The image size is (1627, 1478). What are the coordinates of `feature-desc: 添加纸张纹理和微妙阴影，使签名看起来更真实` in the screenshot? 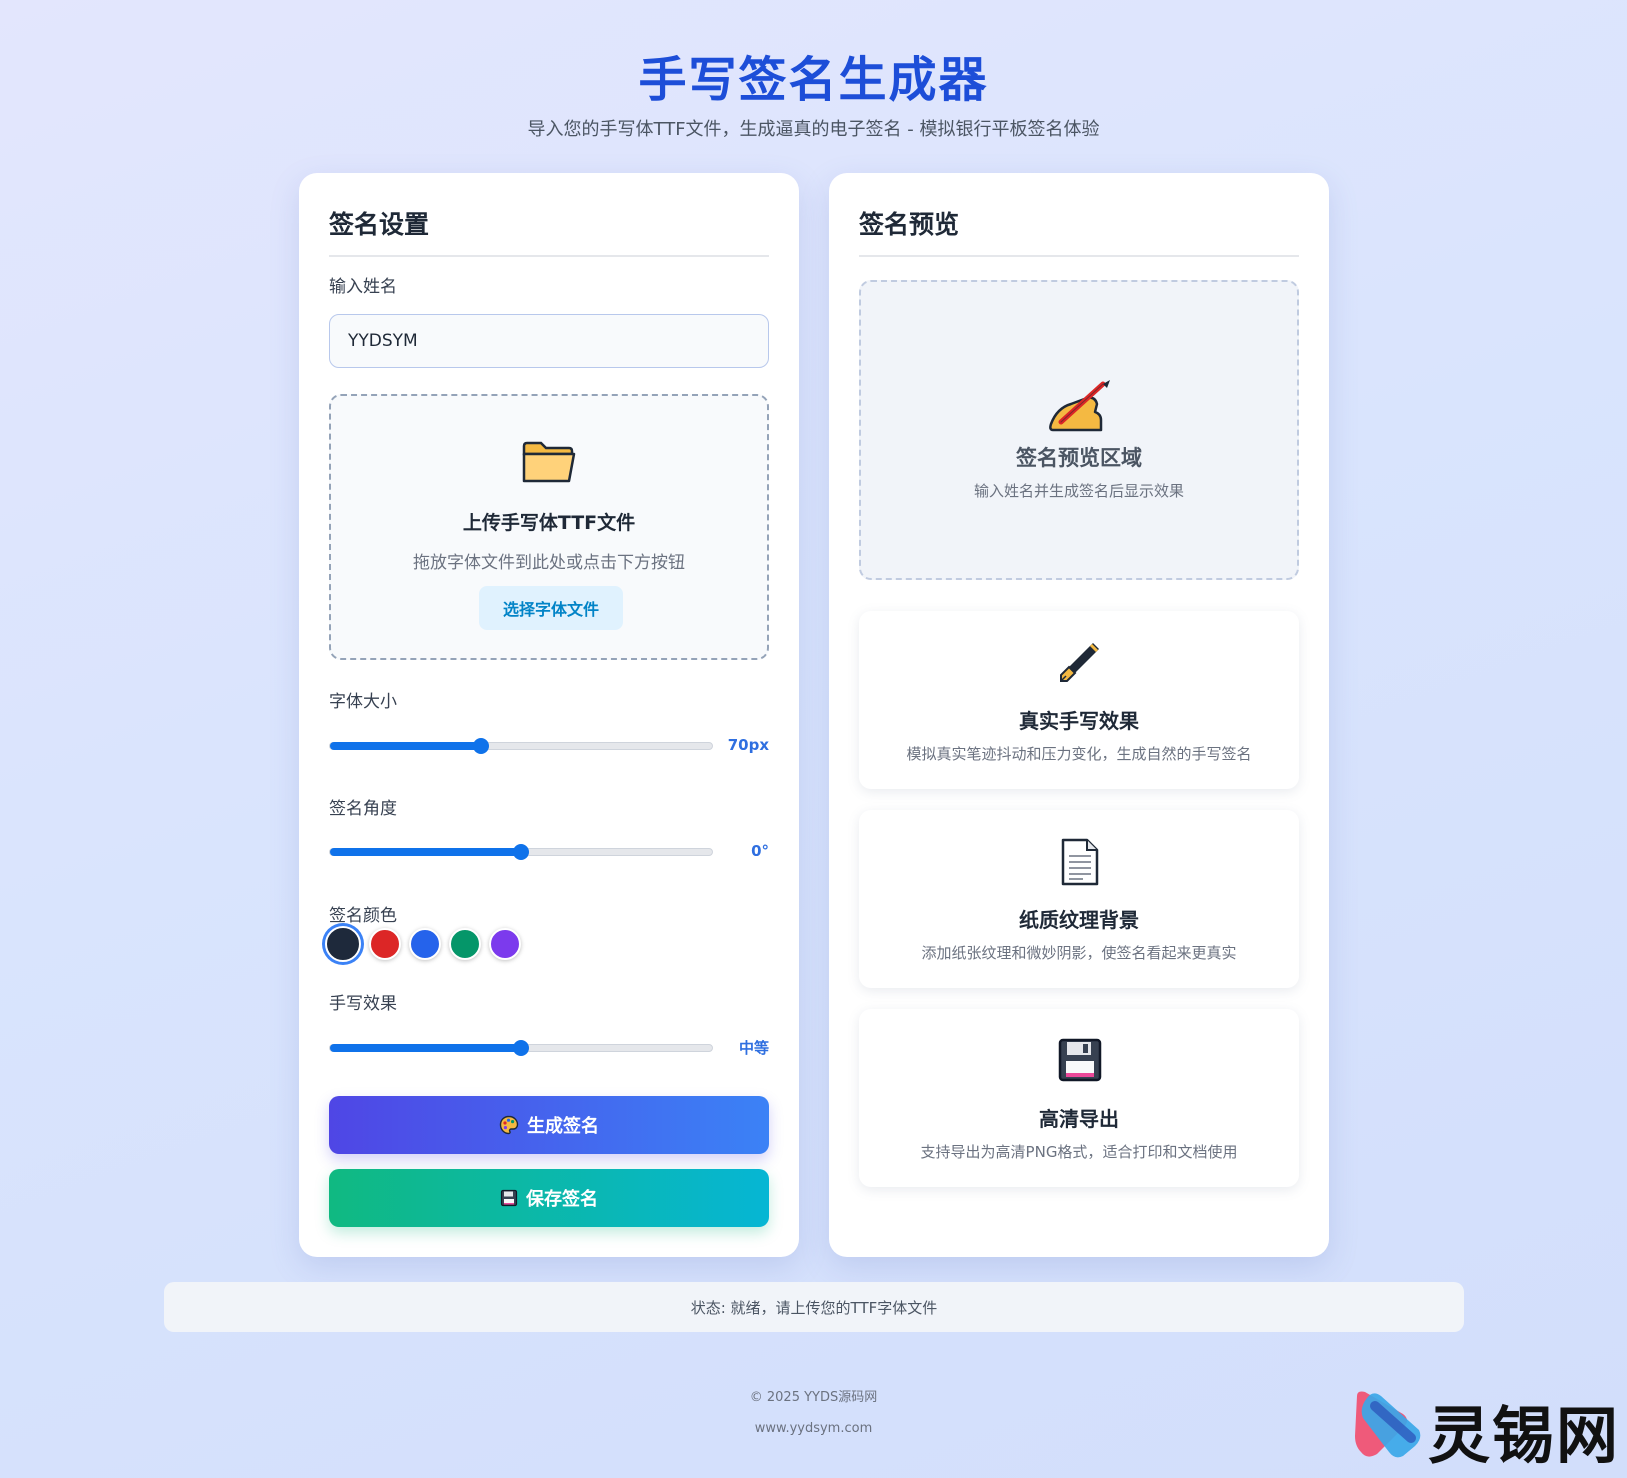 It's located at (1079, 953).